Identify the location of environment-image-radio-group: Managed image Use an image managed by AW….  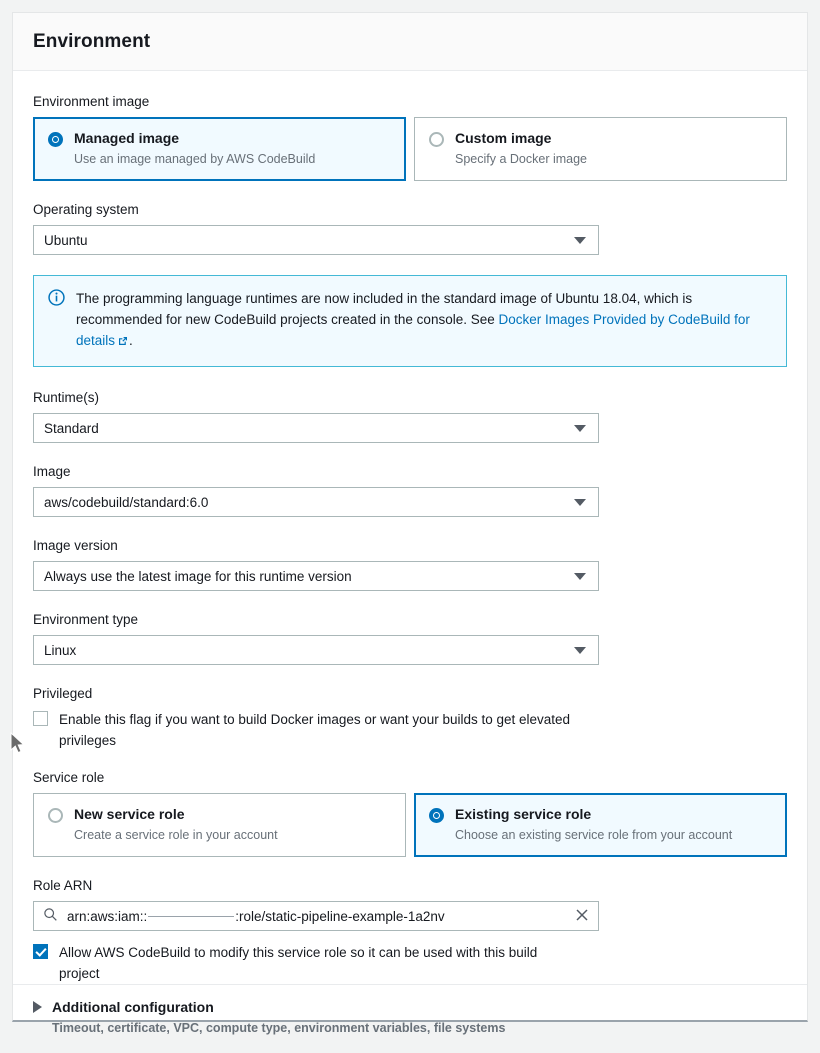
(410, 149).